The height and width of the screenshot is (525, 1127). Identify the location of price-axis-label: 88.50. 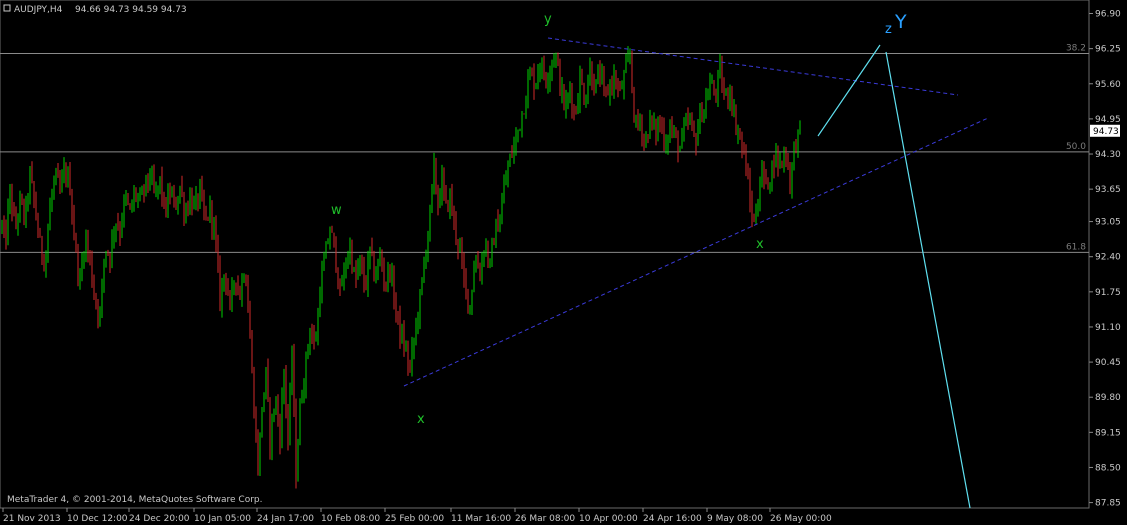
(1108, 468).